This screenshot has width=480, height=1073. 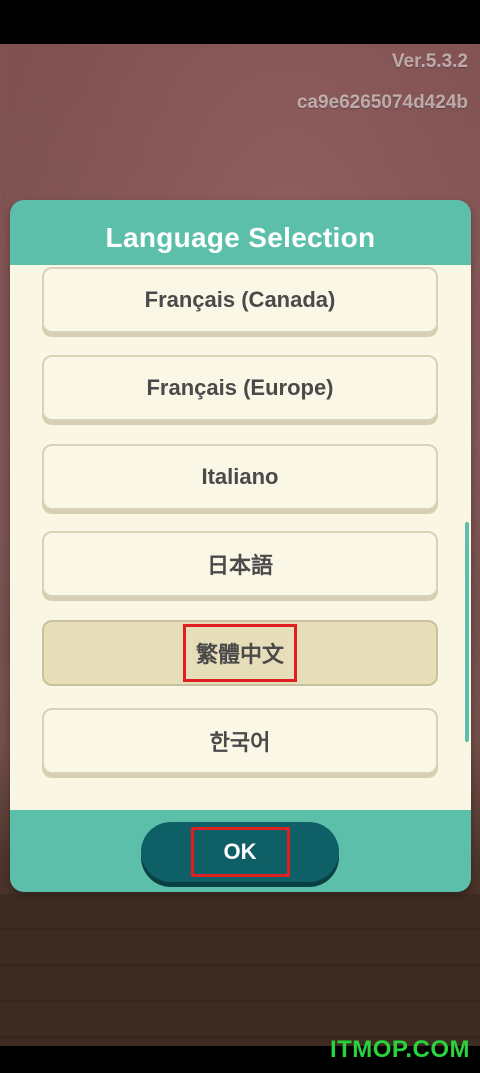 I want to click on language-option-label: 繁體中文, so click(x=239, y=653).